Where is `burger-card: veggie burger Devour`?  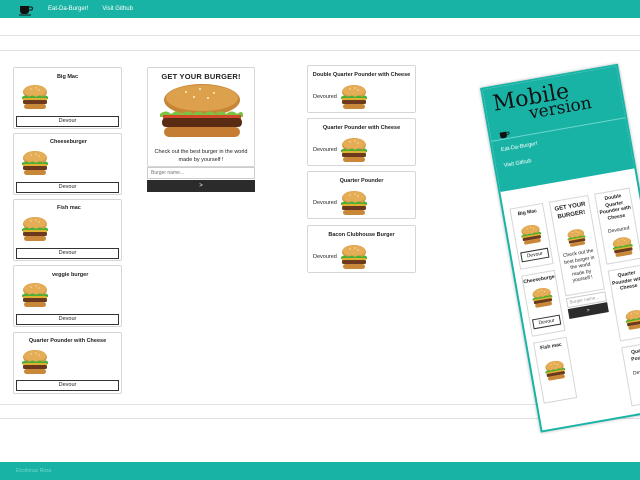 burger-card: veggie burger Devour is located at coordinates (67, 296).